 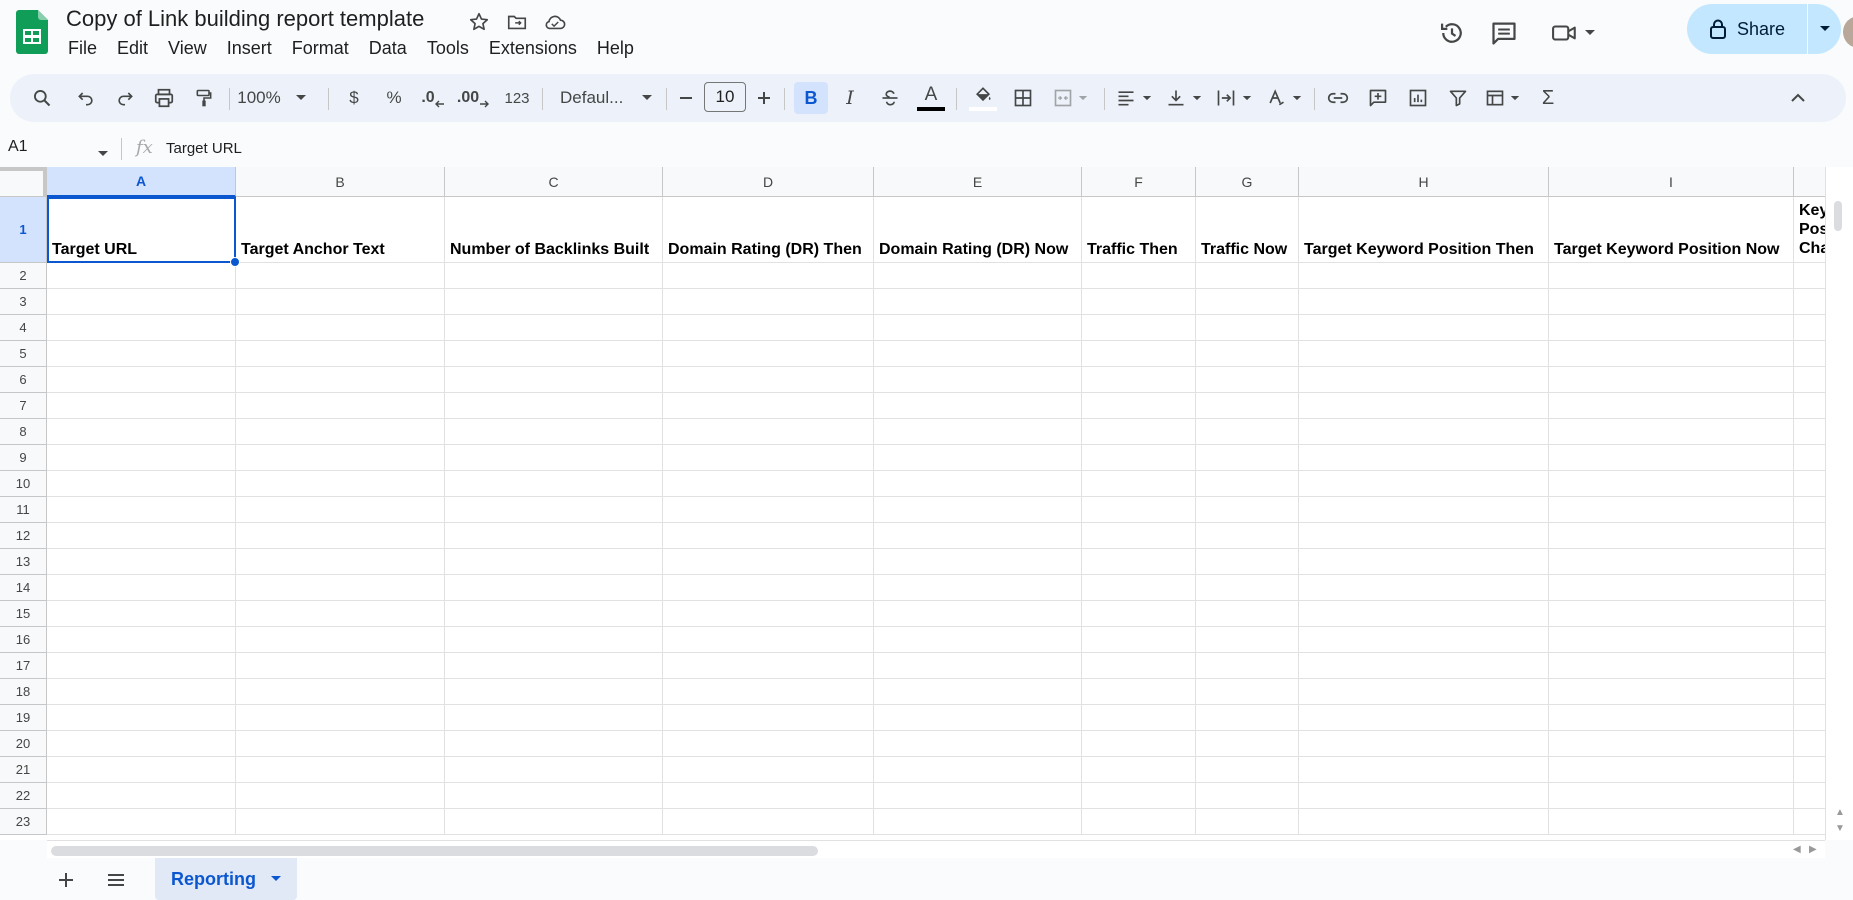 What do you see at coordinates (141, 230) in the screenshot?
I see `header-cell-target-url: Target URL` at bounding box center [141, 230].